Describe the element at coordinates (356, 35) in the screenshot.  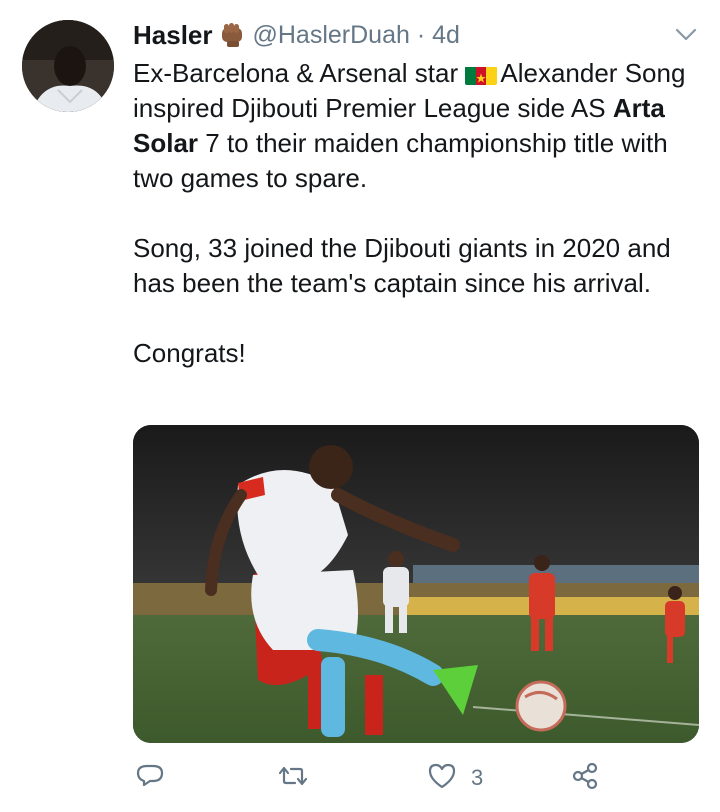
I see `handle-and-time: @HaslerDuah · 4d` at that location.